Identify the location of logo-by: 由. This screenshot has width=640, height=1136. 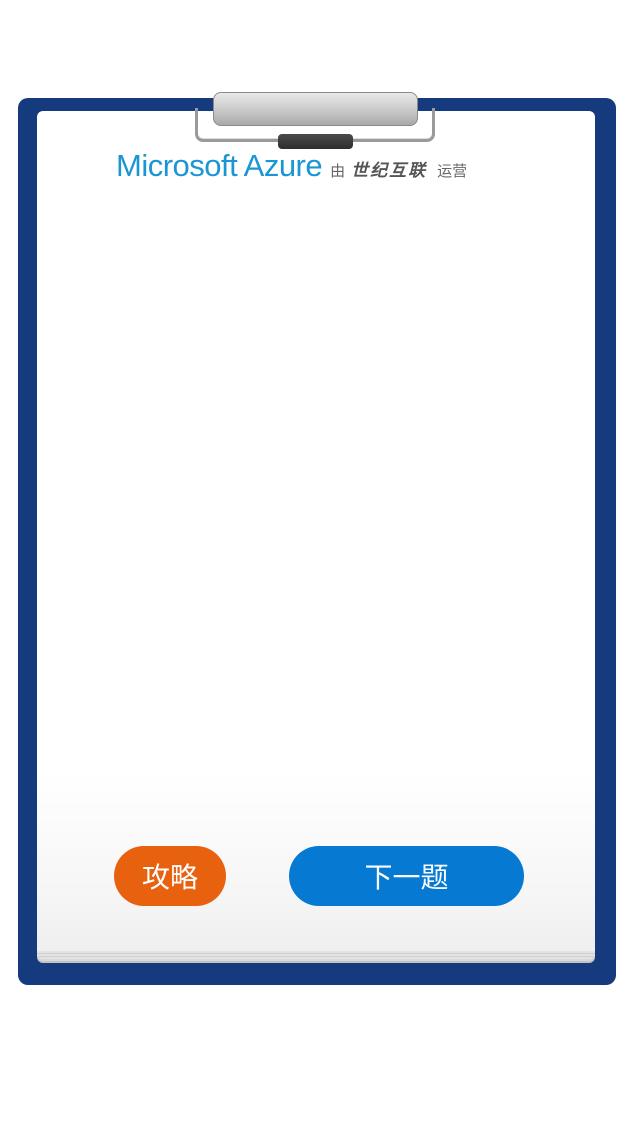
(338, 171).